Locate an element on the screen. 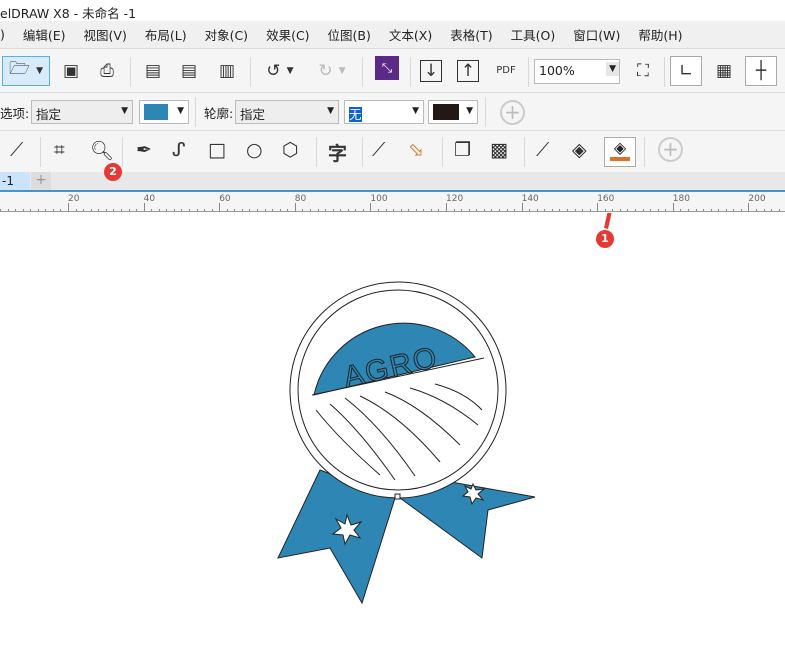  artistic-media-icon: ᔑ is located at coordinates (179, 150).